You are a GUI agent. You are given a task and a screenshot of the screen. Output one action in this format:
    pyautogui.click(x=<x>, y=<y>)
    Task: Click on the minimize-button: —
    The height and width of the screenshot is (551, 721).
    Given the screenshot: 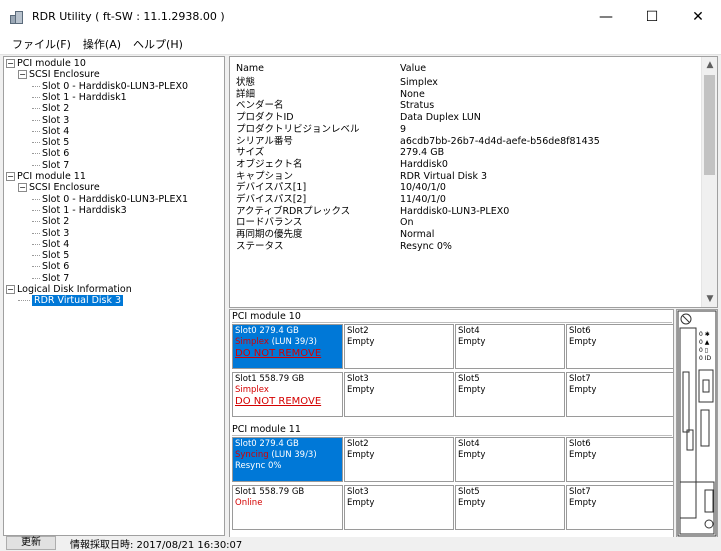 What is the action you would take?
    pyautogui.click(x=606, y=16)
    